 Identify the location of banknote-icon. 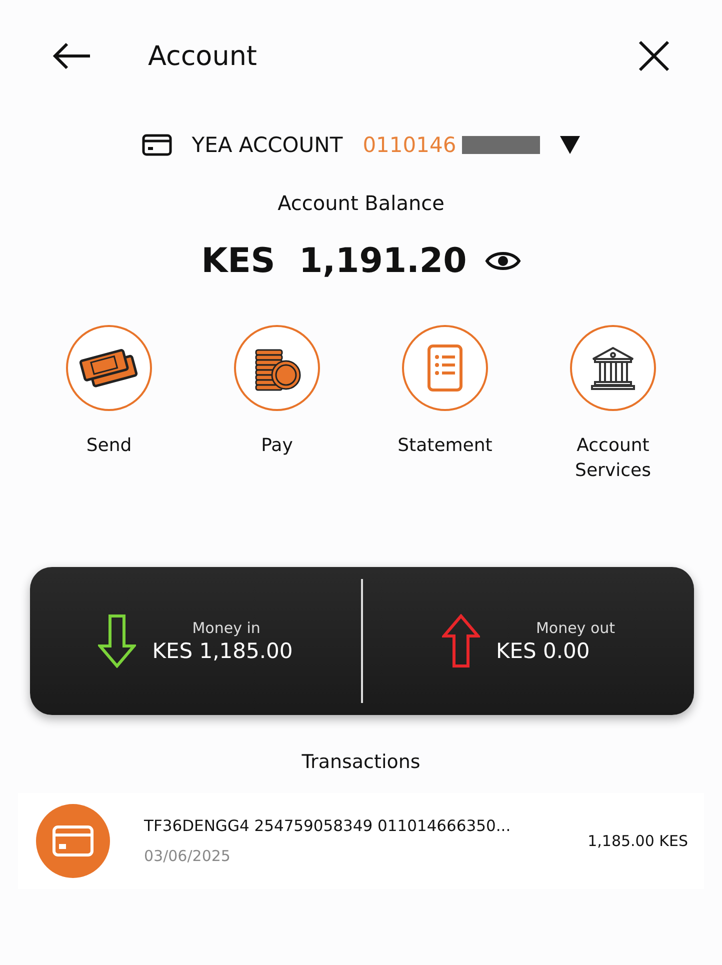
(109, 368).